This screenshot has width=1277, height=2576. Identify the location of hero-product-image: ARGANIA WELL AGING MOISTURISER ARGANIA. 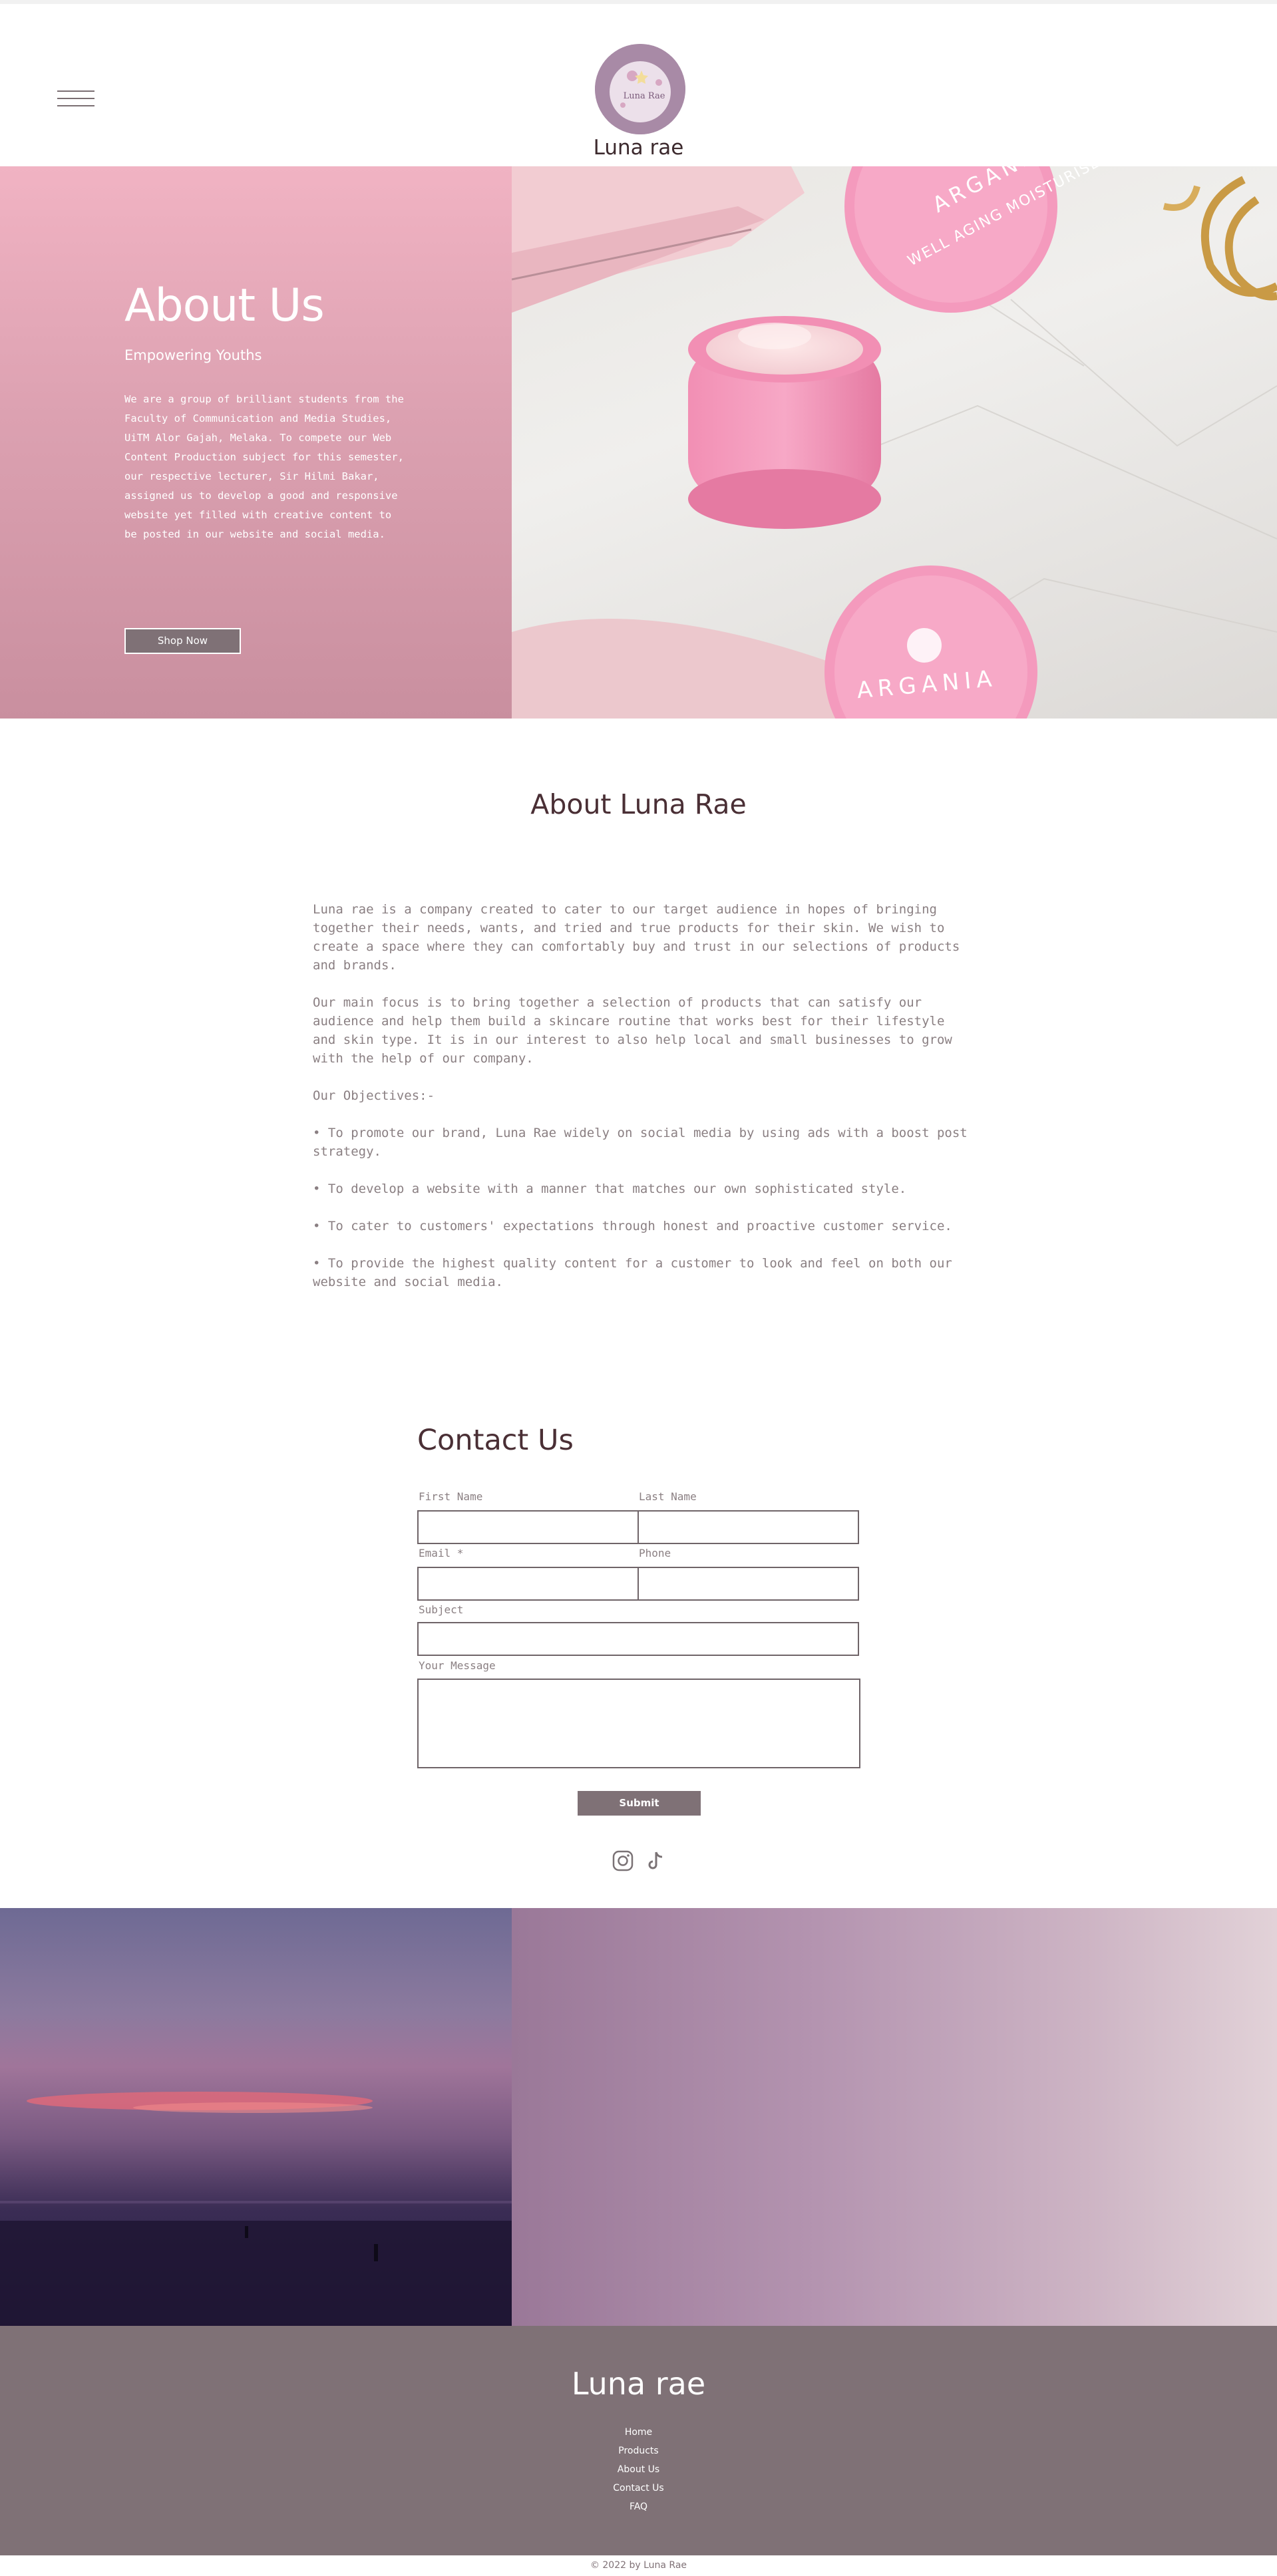
(894, 442).